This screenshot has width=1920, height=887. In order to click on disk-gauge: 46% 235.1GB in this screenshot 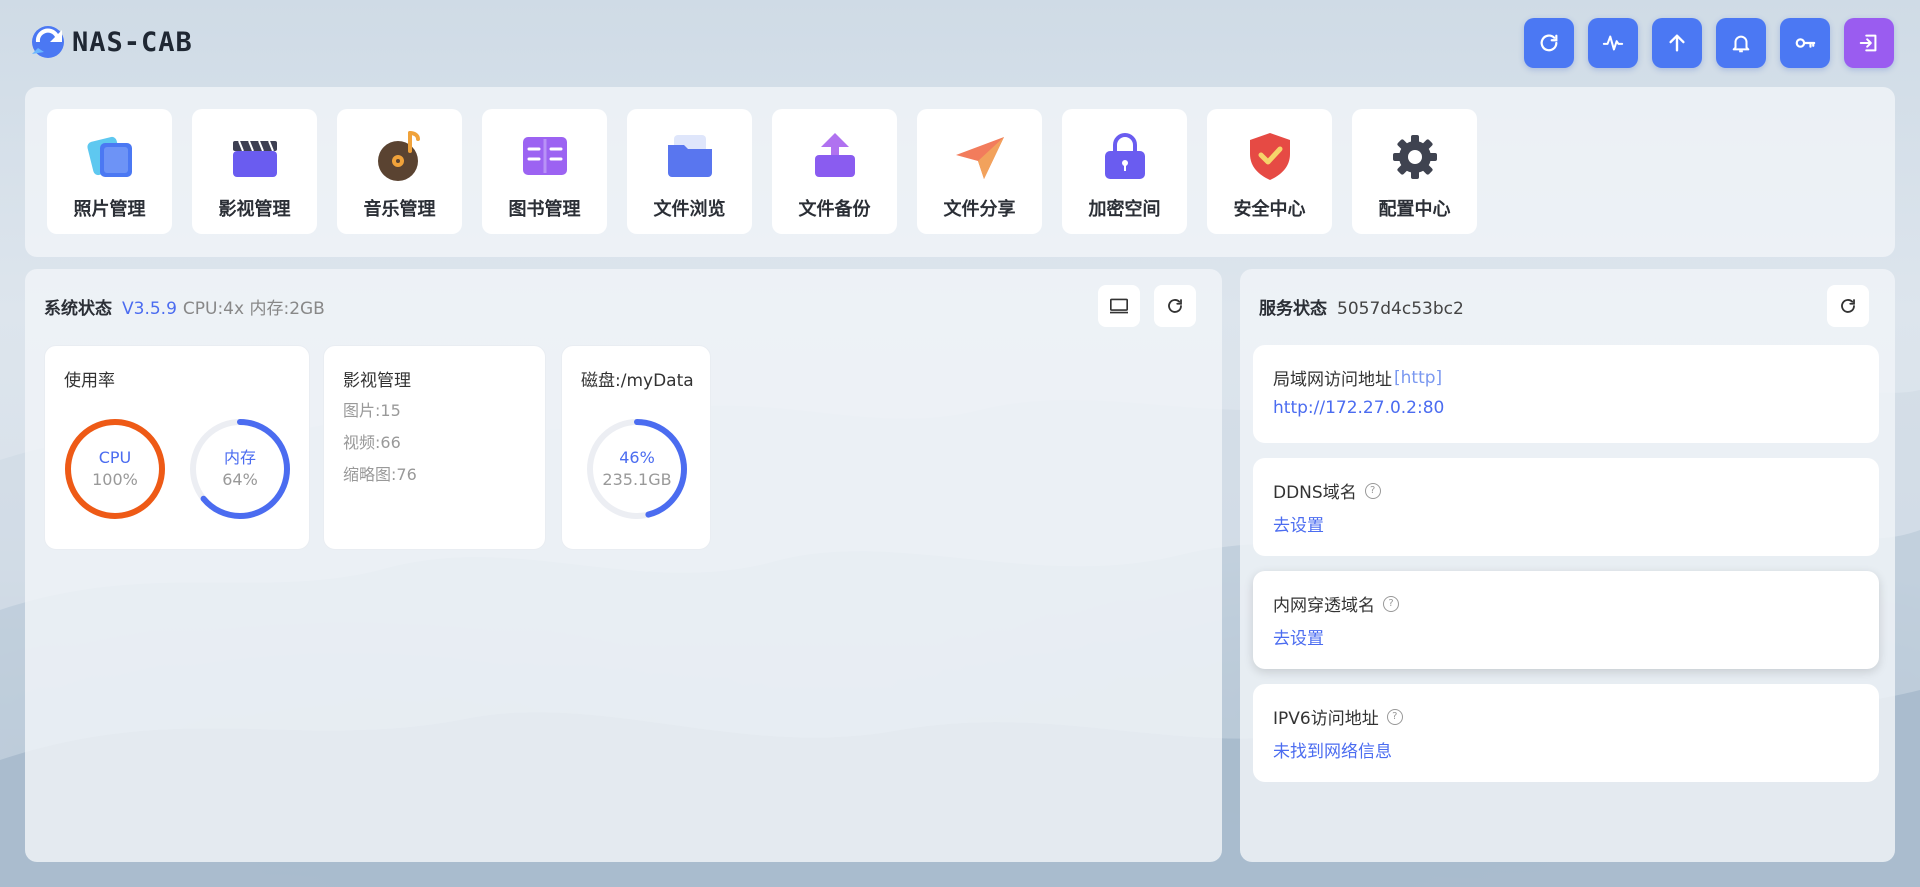, I will do `click(637, 469)`.